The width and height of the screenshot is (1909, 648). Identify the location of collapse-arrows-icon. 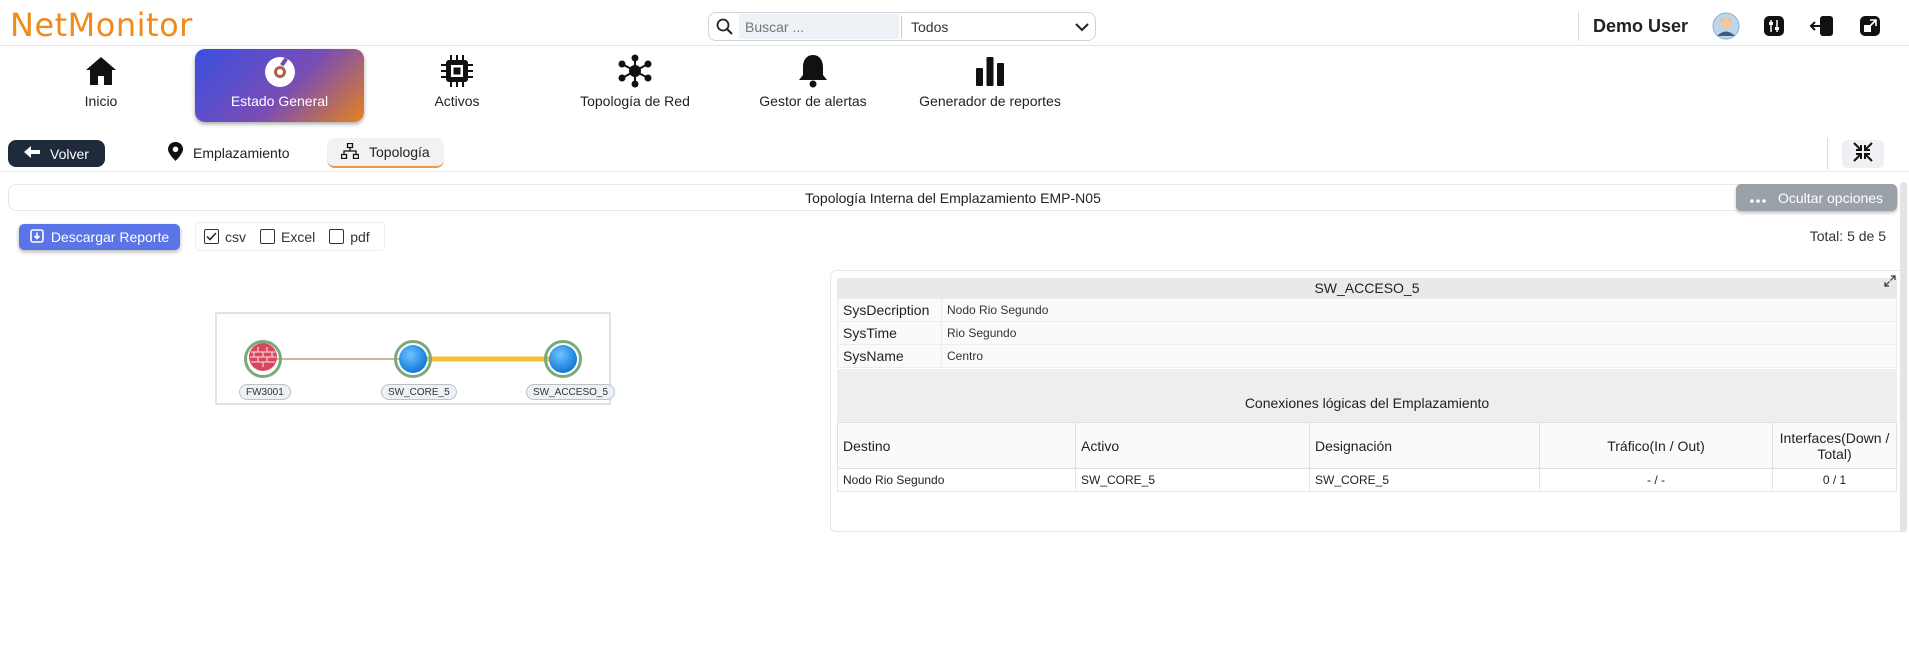
(1863, 154).